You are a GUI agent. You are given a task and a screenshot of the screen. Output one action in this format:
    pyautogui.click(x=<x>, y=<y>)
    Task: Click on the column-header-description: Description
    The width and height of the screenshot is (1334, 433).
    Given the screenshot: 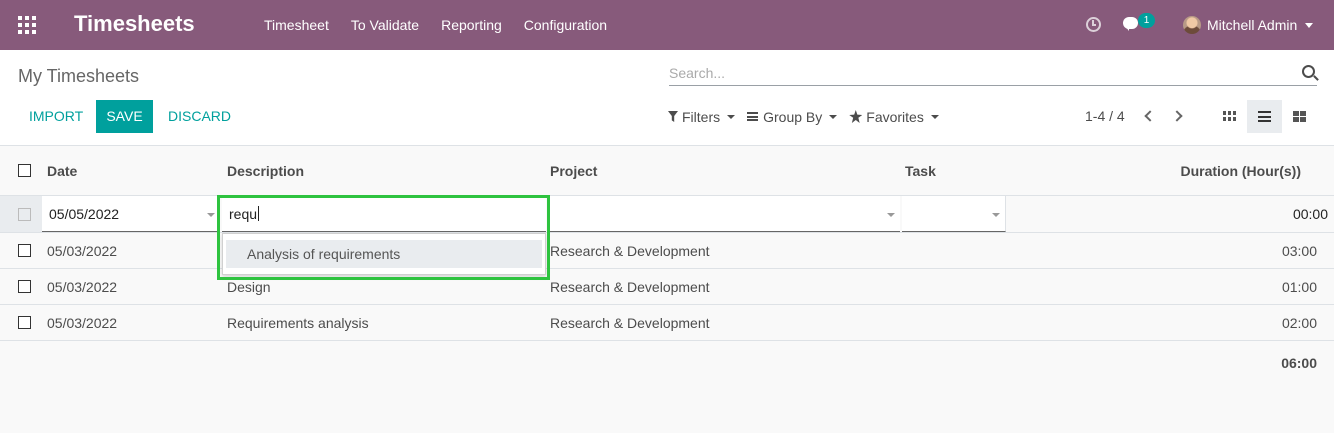 What is the action you would take?
    pyautogui.click(x=265, y=170)
    